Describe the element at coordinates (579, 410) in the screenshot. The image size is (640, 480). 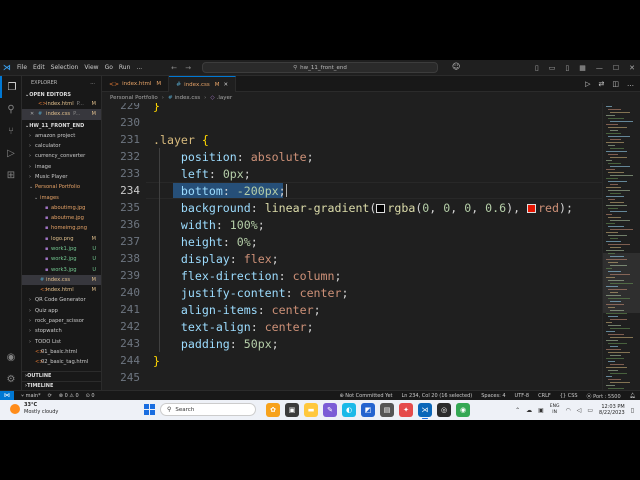
I see `volume-icon: ◁` at that location.